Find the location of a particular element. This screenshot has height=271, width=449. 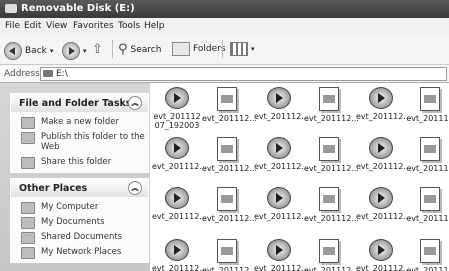

search-button: ⚲ Search is located at coordinates (139, 49).